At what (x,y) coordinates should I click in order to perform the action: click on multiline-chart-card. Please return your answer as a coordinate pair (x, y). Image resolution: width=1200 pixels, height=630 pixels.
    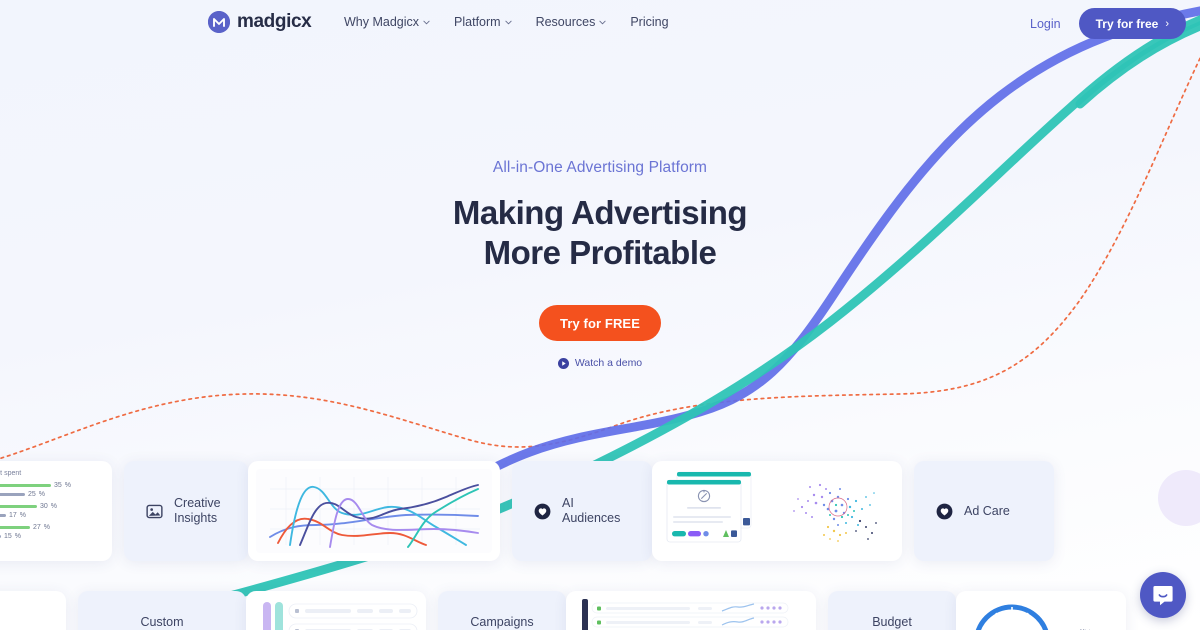
    Looking at the image, I should click on (374, 511).